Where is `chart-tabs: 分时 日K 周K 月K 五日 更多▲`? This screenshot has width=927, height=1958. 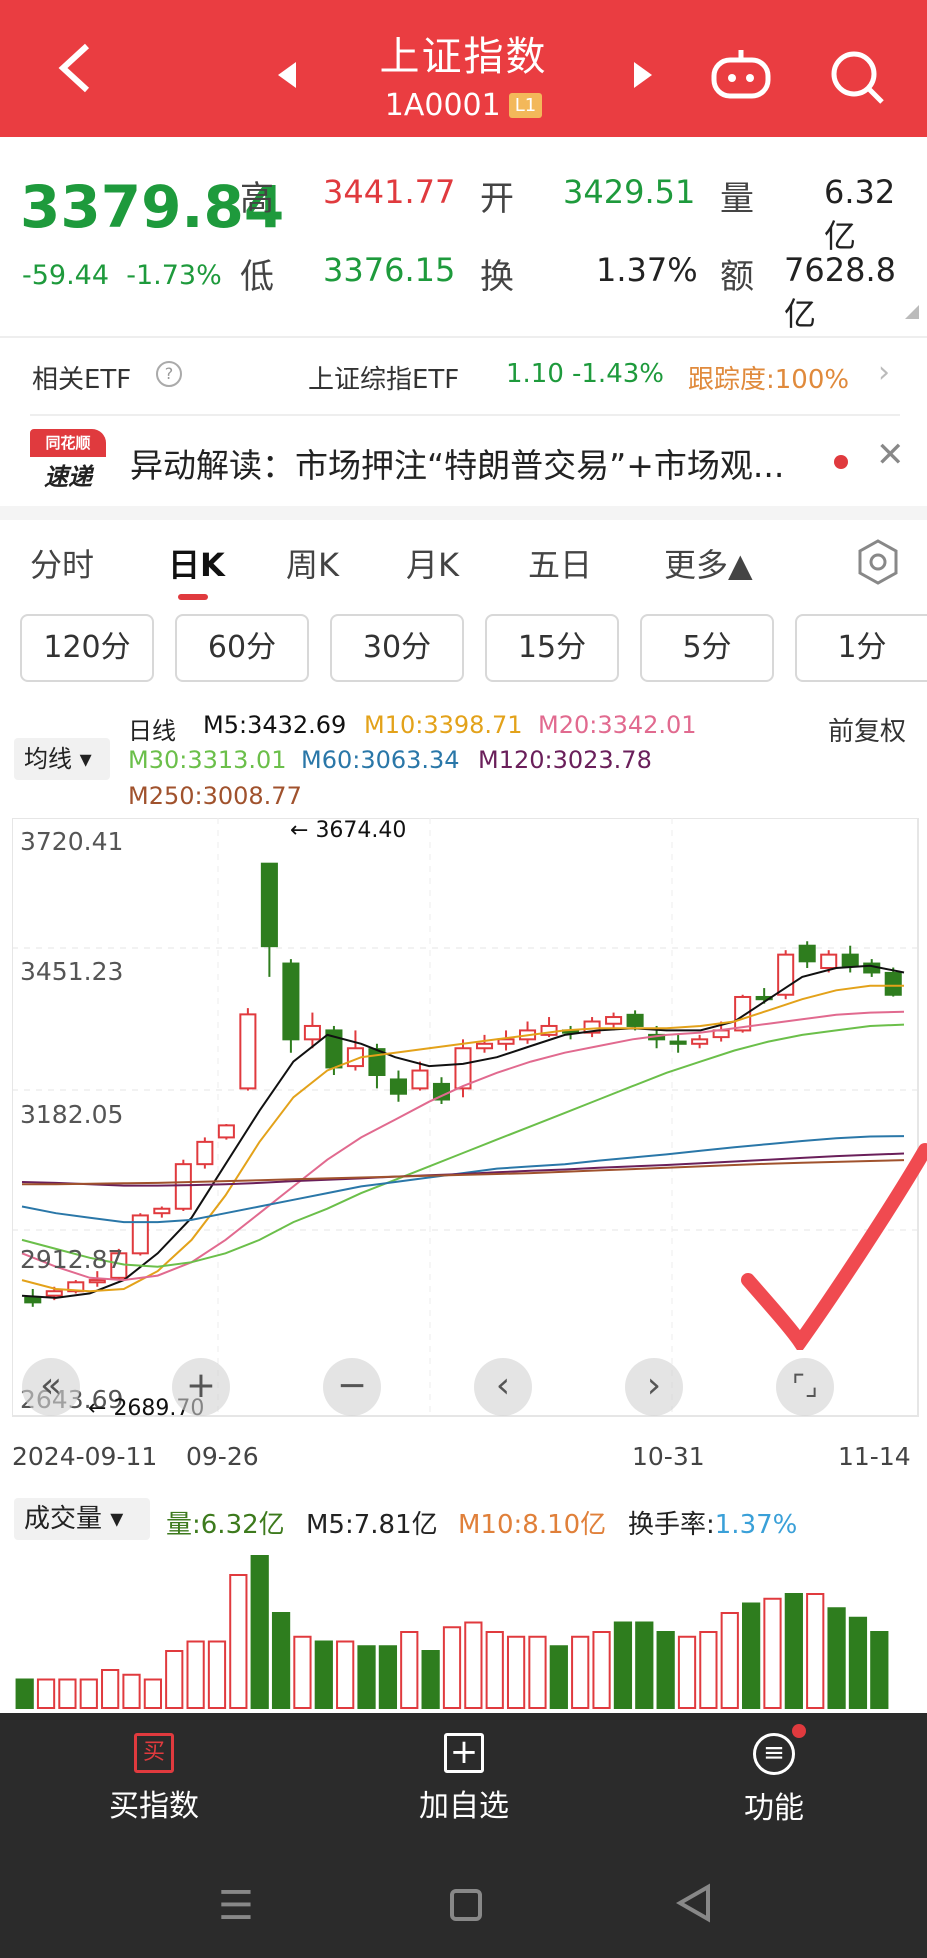
chart-tabs: 分时 日K 周K 月K 五日 更多▲ is located at coordinates (463, 562).